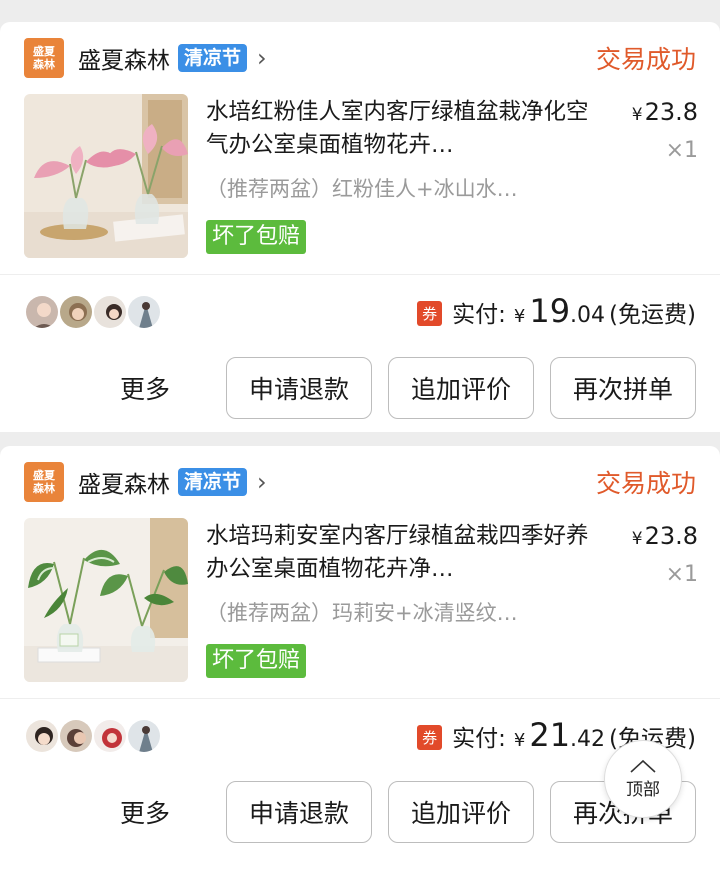  Describe the element at coordinates (623, 388) in the screenshot. I see `reorder-button: 再次拼单` at that location.